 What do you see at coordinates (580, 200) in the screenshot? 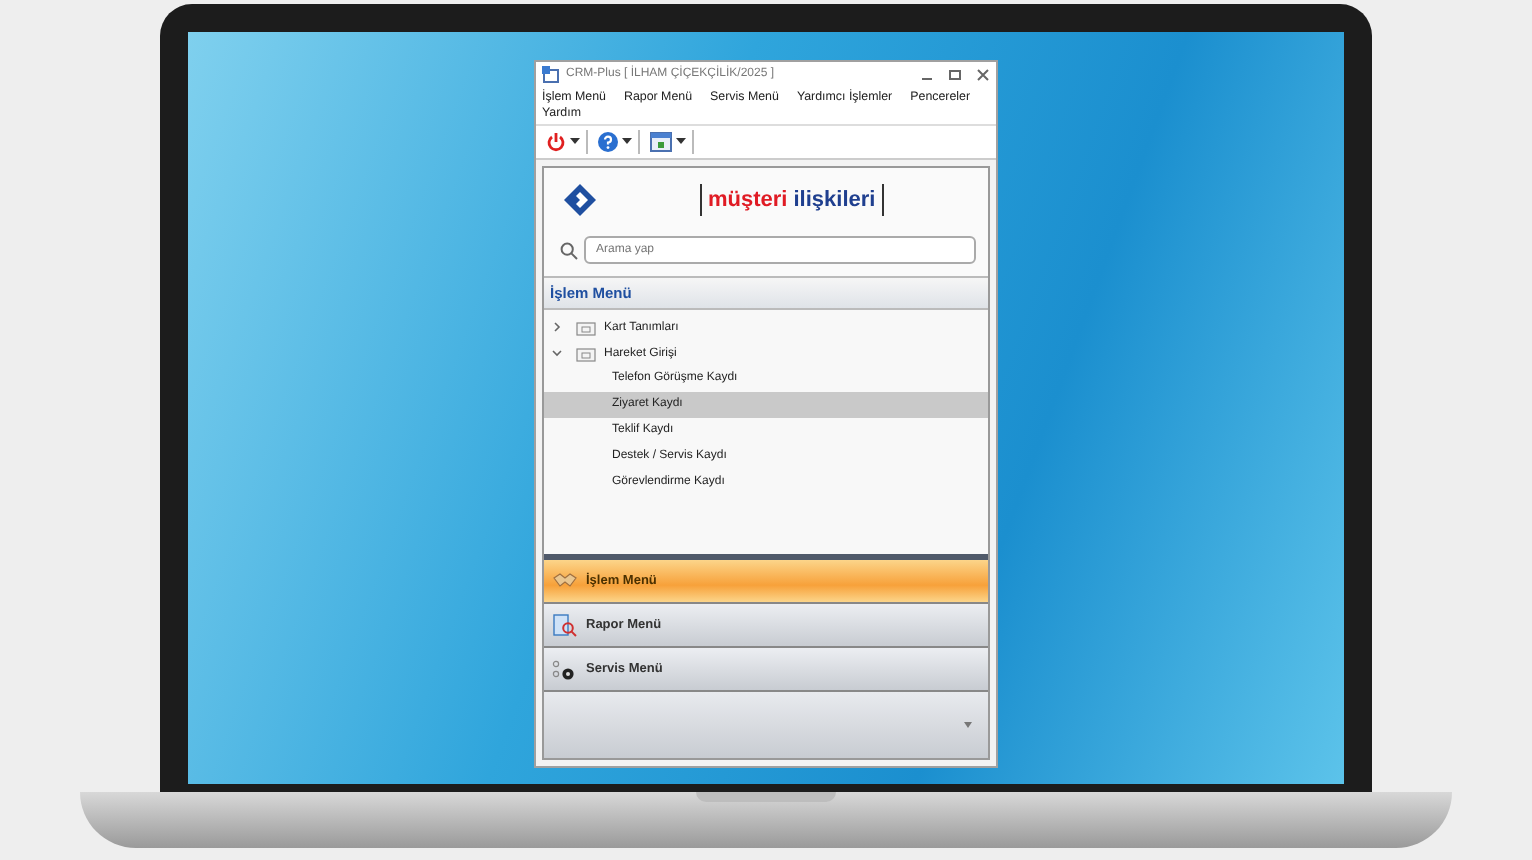
I see `logo-icon` at bounding box center [580, 200].